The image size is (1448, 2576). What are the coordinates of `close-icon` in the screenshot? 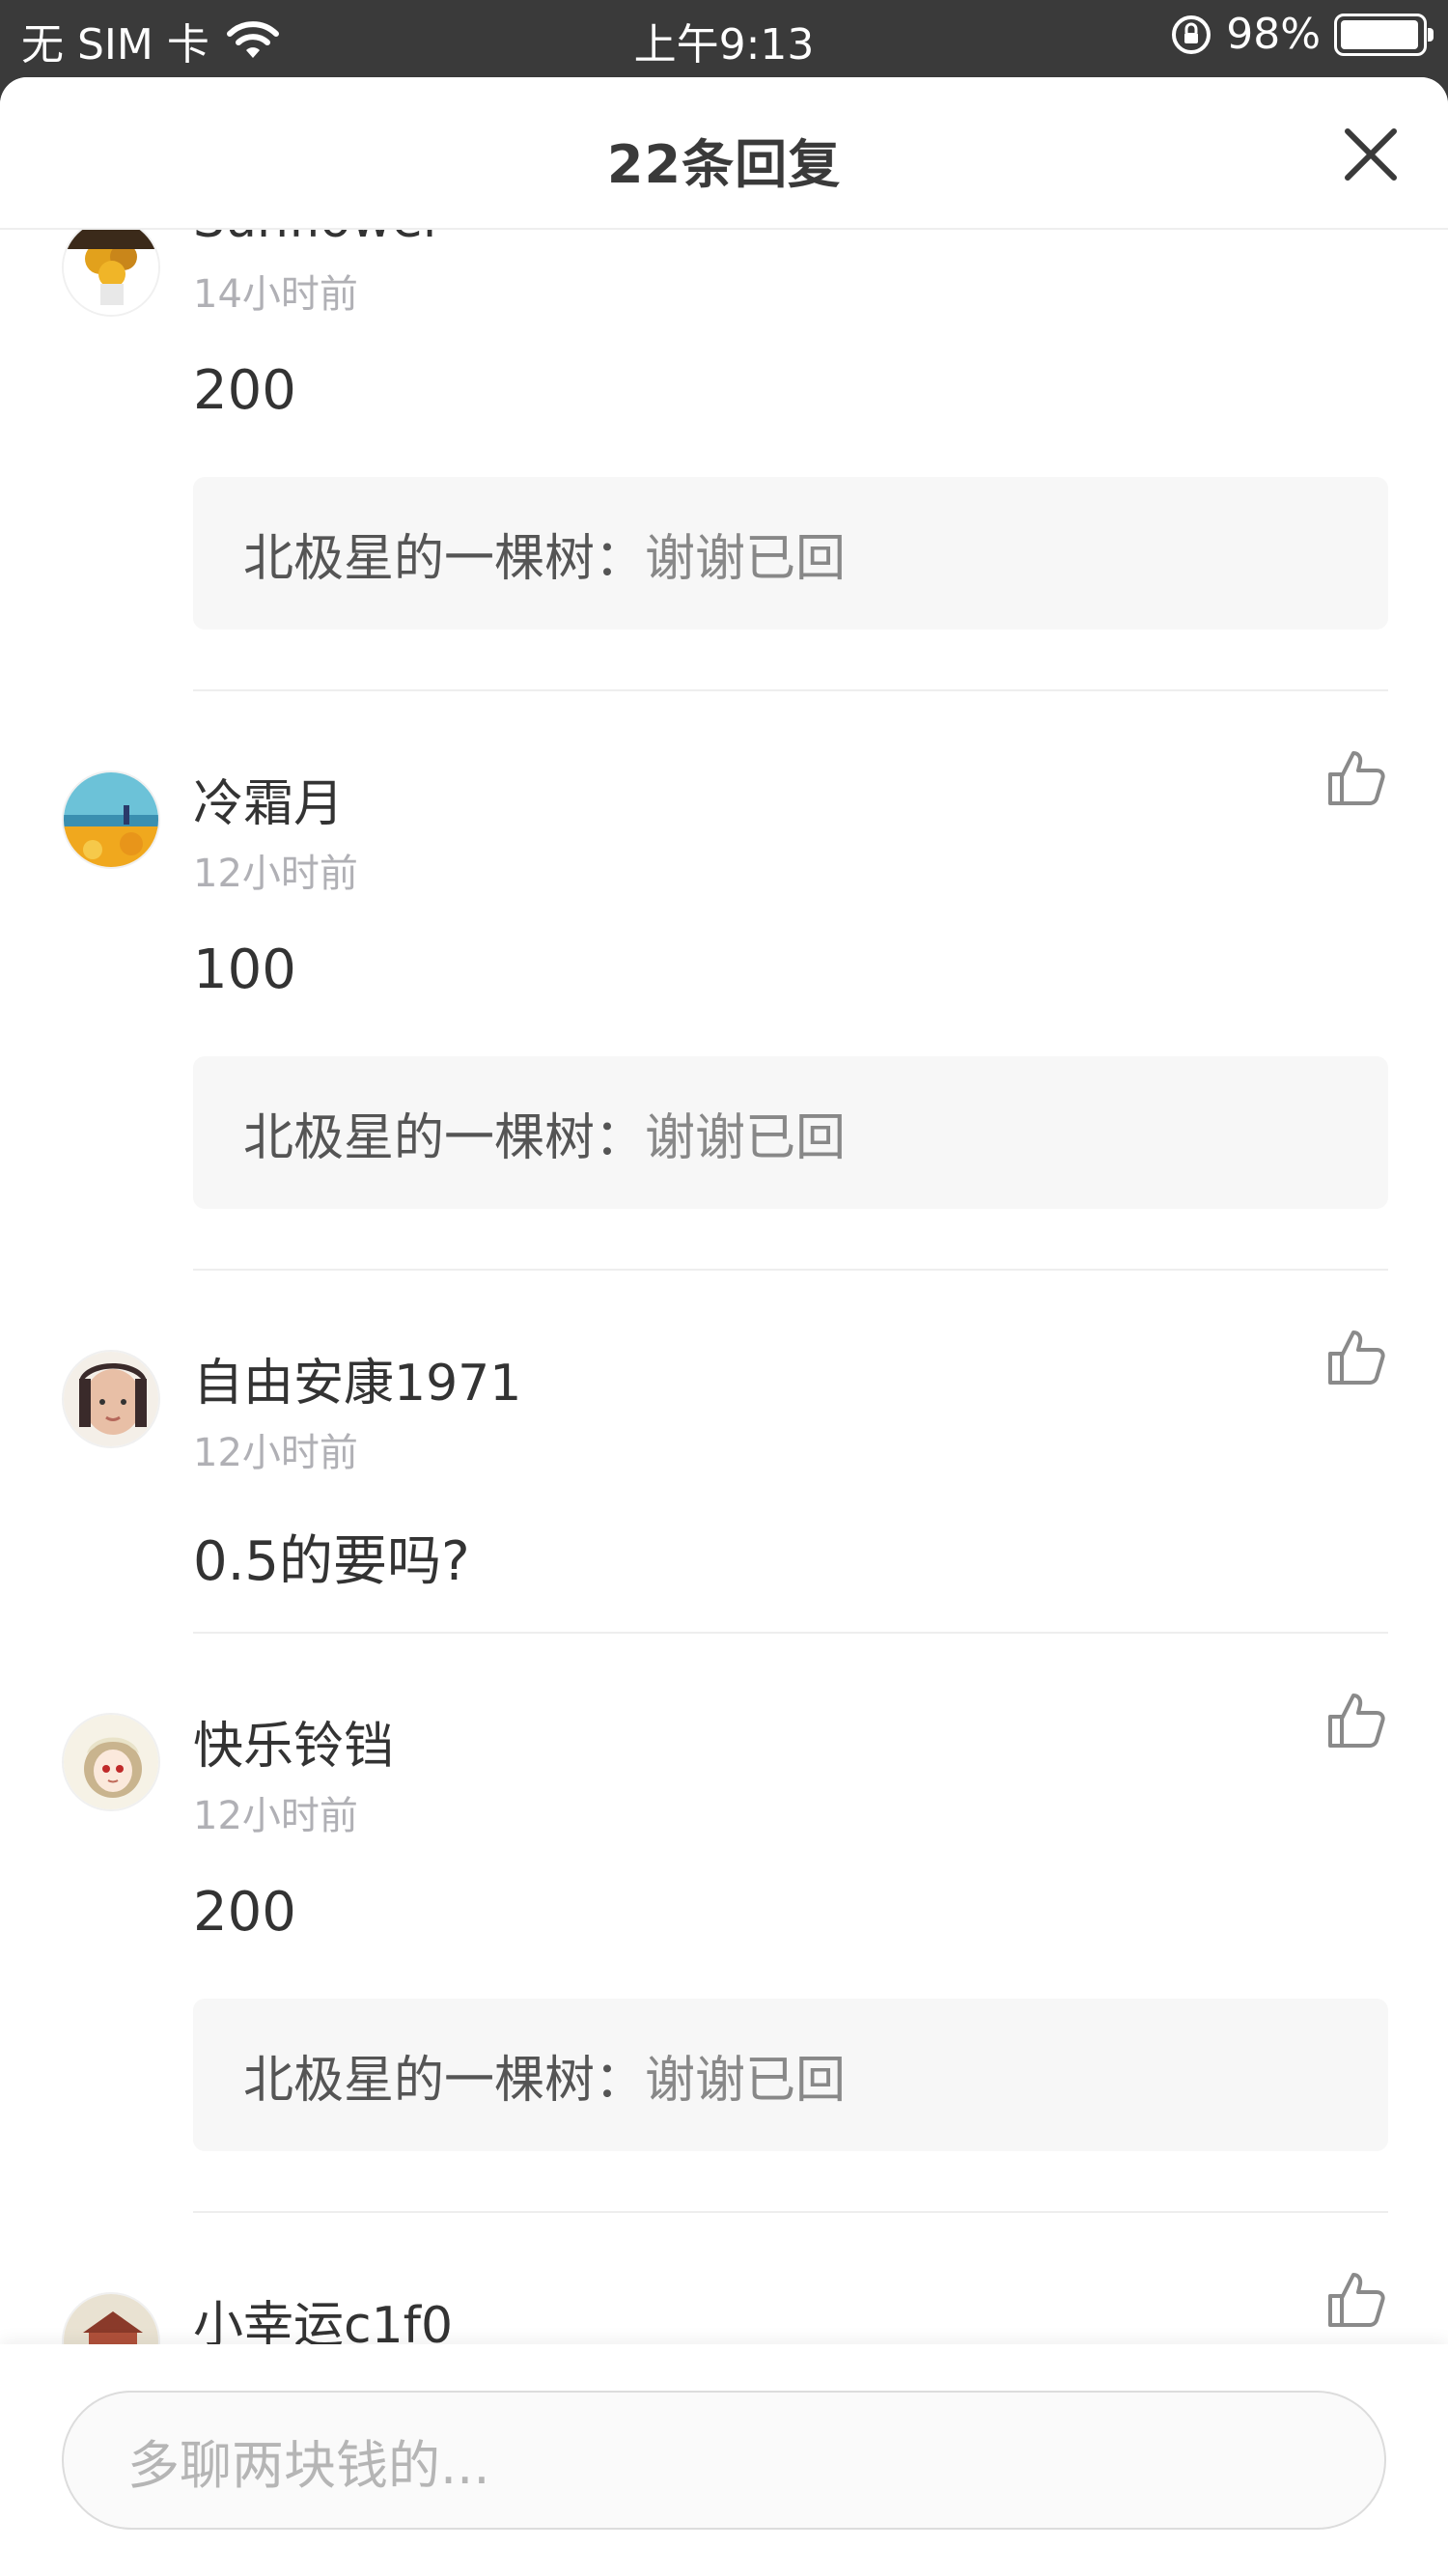 It's located at (1371, 155).